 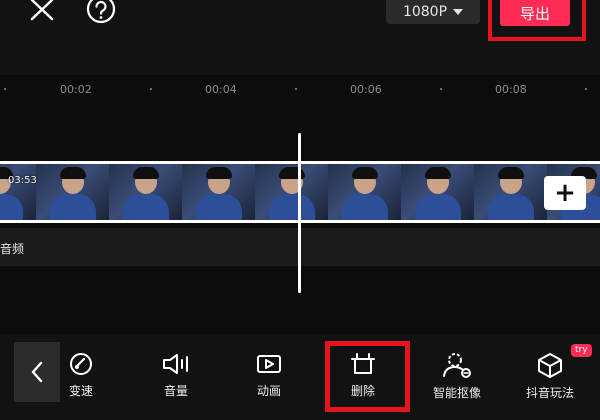 I want to click on help-icon, so click(x=101, y=12).